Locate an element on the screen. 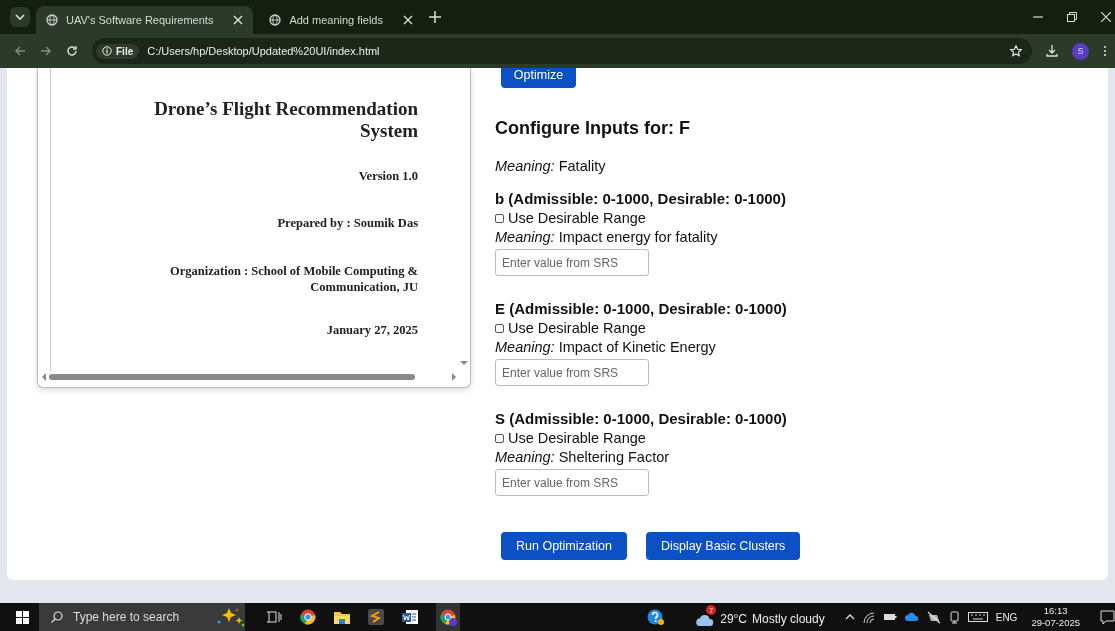 This screenshot has width=1115, height=631. meaning-text: Meaning: Impact of Kinetic Energy is located at coordinates (606, 347).